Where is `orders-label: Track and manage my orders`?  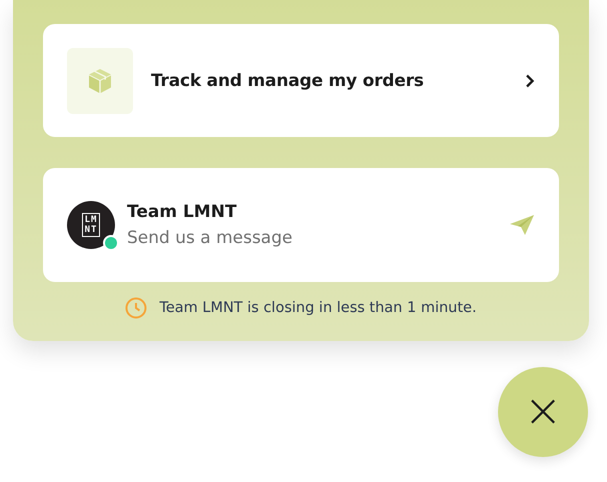
orders-label: Track and manage my orders is located at coordinates (288, 80).